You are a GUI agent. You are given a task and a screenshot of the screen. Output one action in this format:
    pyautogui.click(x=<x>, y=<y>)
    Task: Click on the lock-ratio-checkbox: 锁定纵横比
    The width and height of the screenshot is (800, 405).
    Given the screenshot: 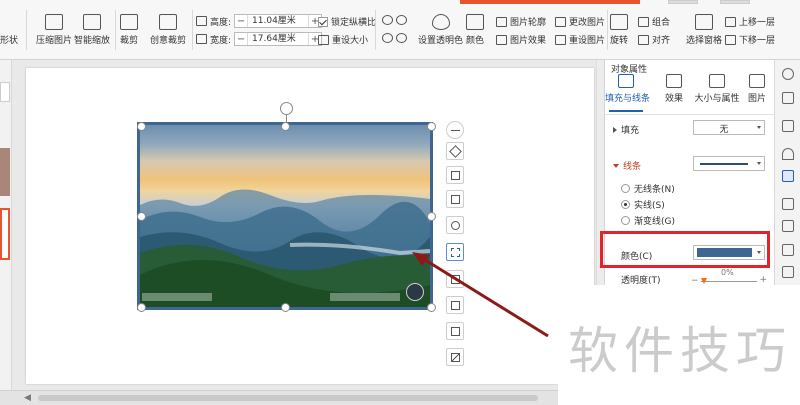 What is the action you would take?
    pyautogui.click(x=347, y=21)
    